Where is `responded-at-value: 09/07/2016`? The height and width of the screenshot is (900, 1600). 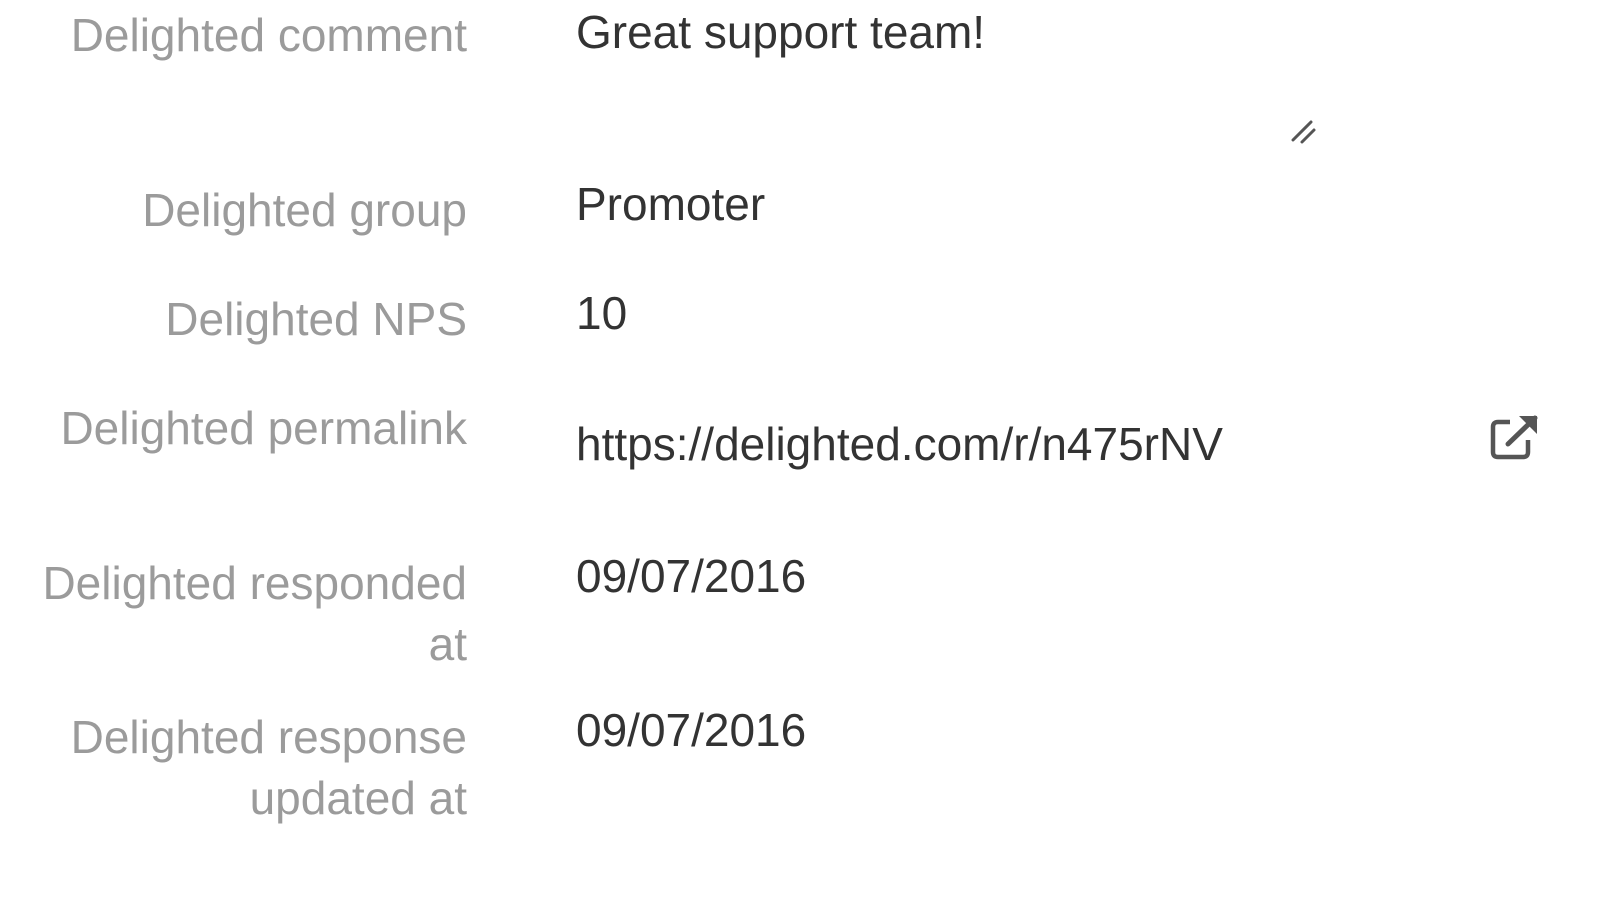 responded-at-value: 09/07/2016 is located at coordinates (691, 576).